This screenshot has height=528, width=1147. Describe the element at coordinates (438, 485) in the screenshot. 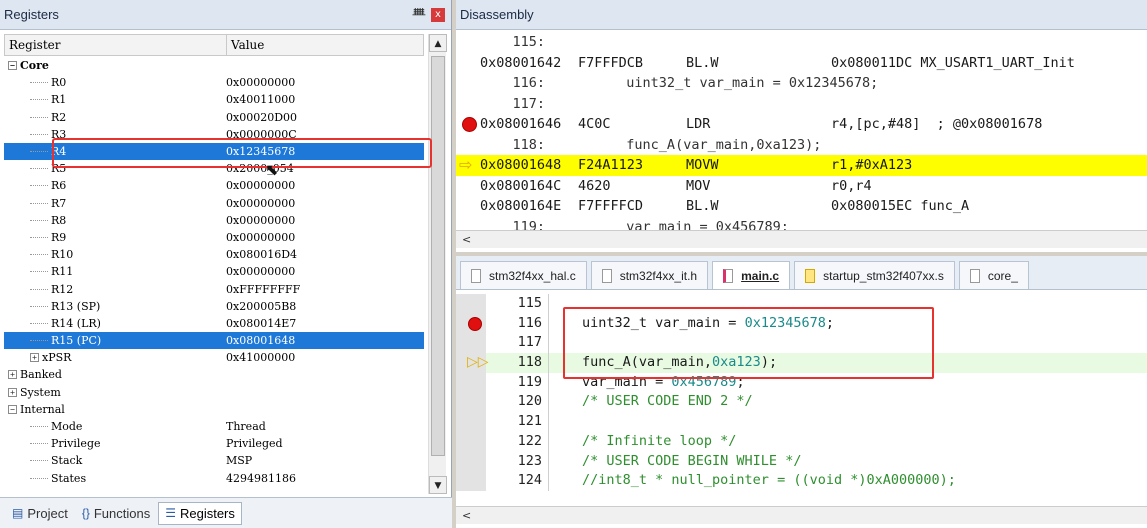

I see `scroll-down-arrow-icon: ▼` at that location.